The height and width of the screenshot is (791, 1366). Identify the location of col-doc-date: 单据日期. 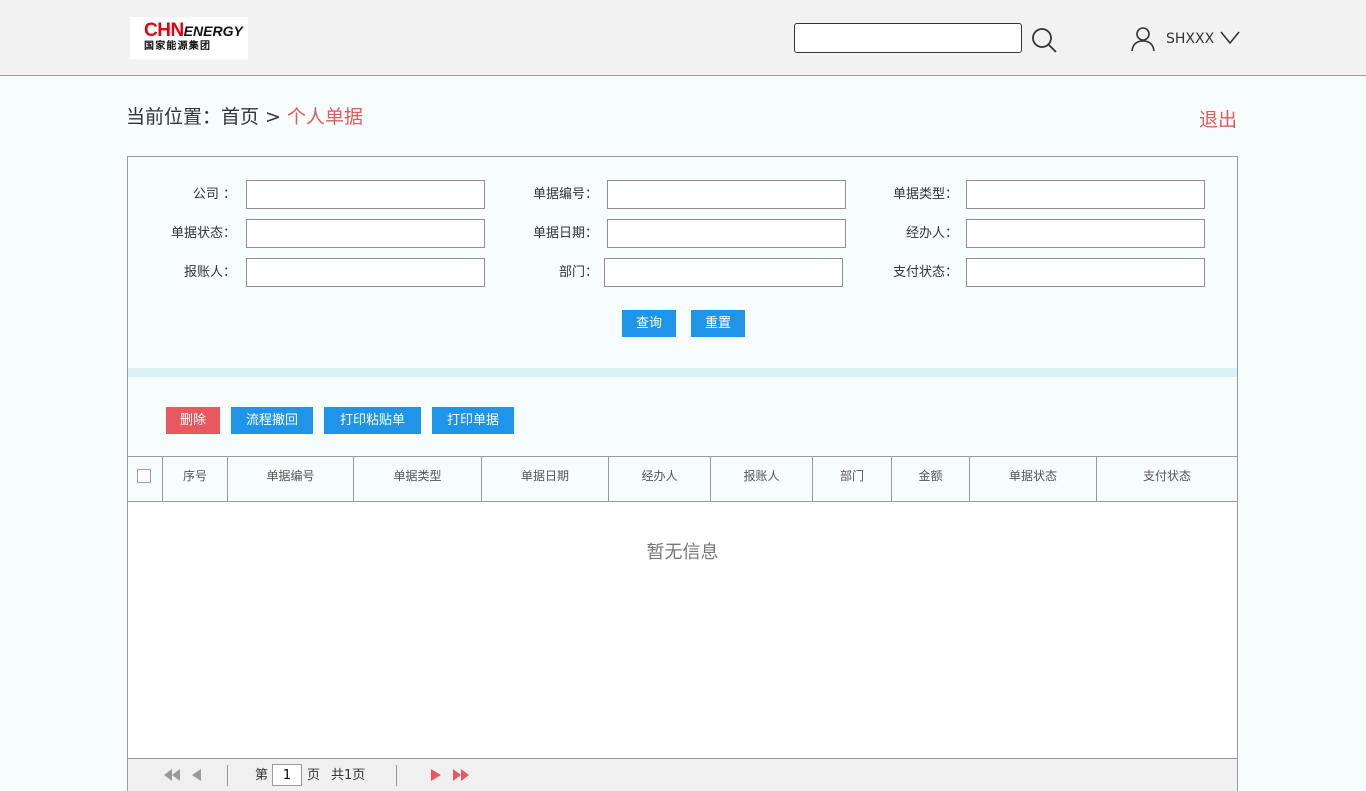
(544, 479).